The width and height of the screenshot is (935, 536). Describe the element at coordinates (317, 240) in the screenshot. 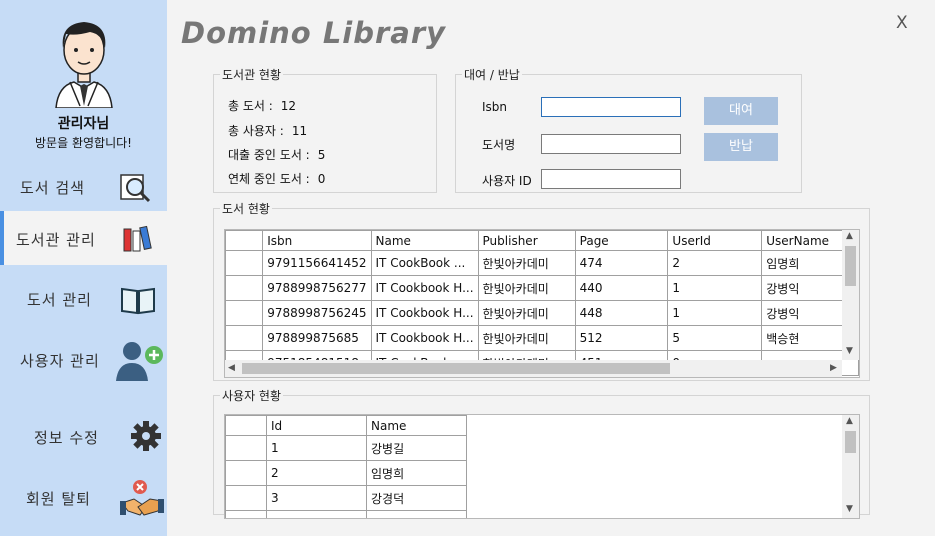

I see `column-header: Isbn` at that location.